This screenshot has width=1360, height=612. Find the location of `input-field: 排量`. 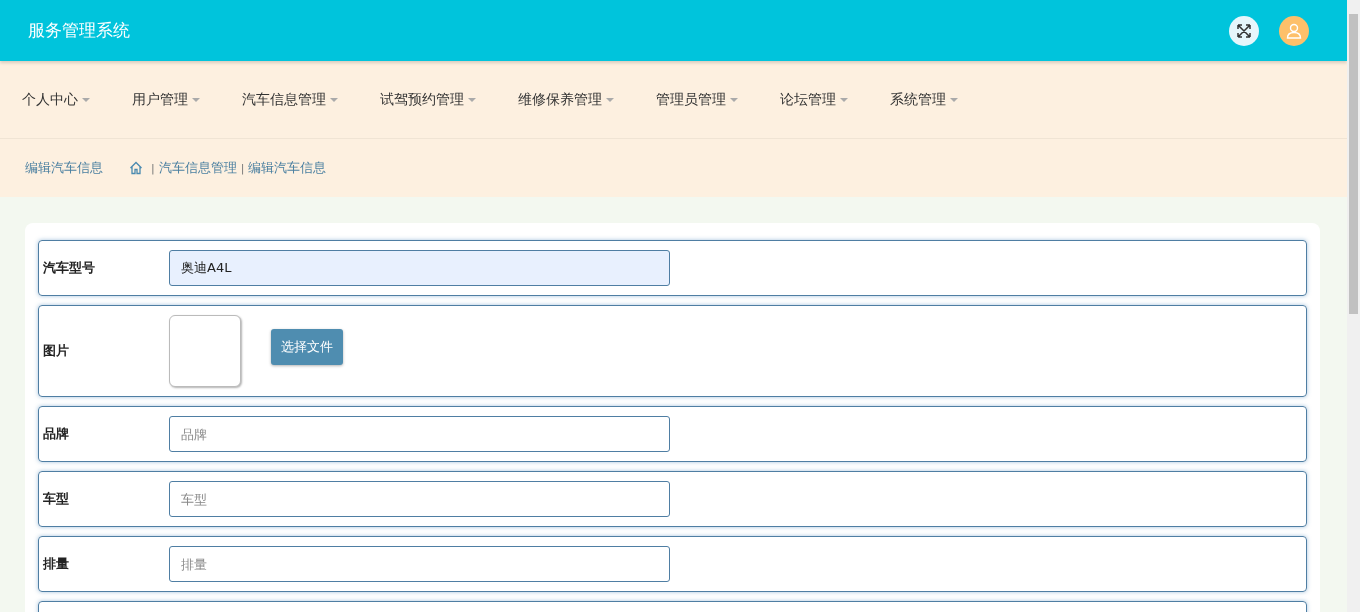

input-field: 排量 is located at coordinates (419, 564).